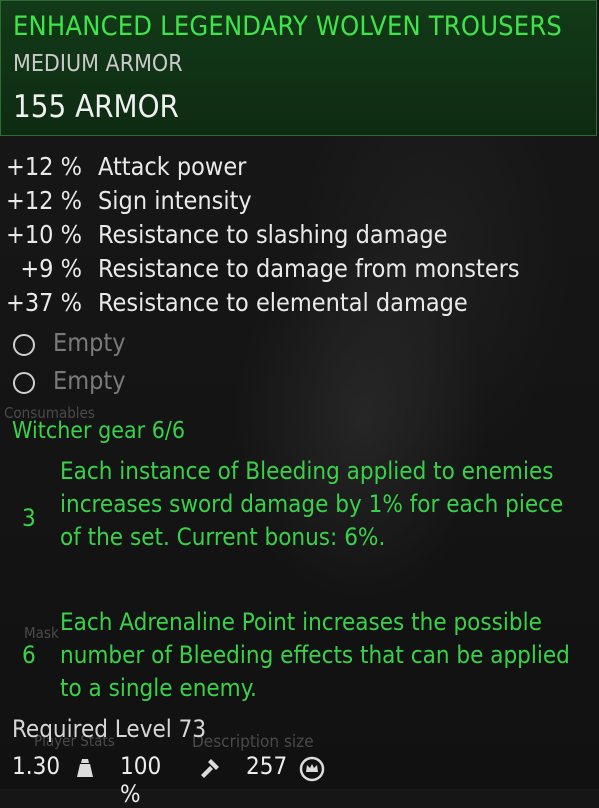 Image resolution: width=599 pixels, height=808 pixels. Describe the element at coordinates (253, 742) in the screenshot. I see `background-label-description-size: Description size` at that location.